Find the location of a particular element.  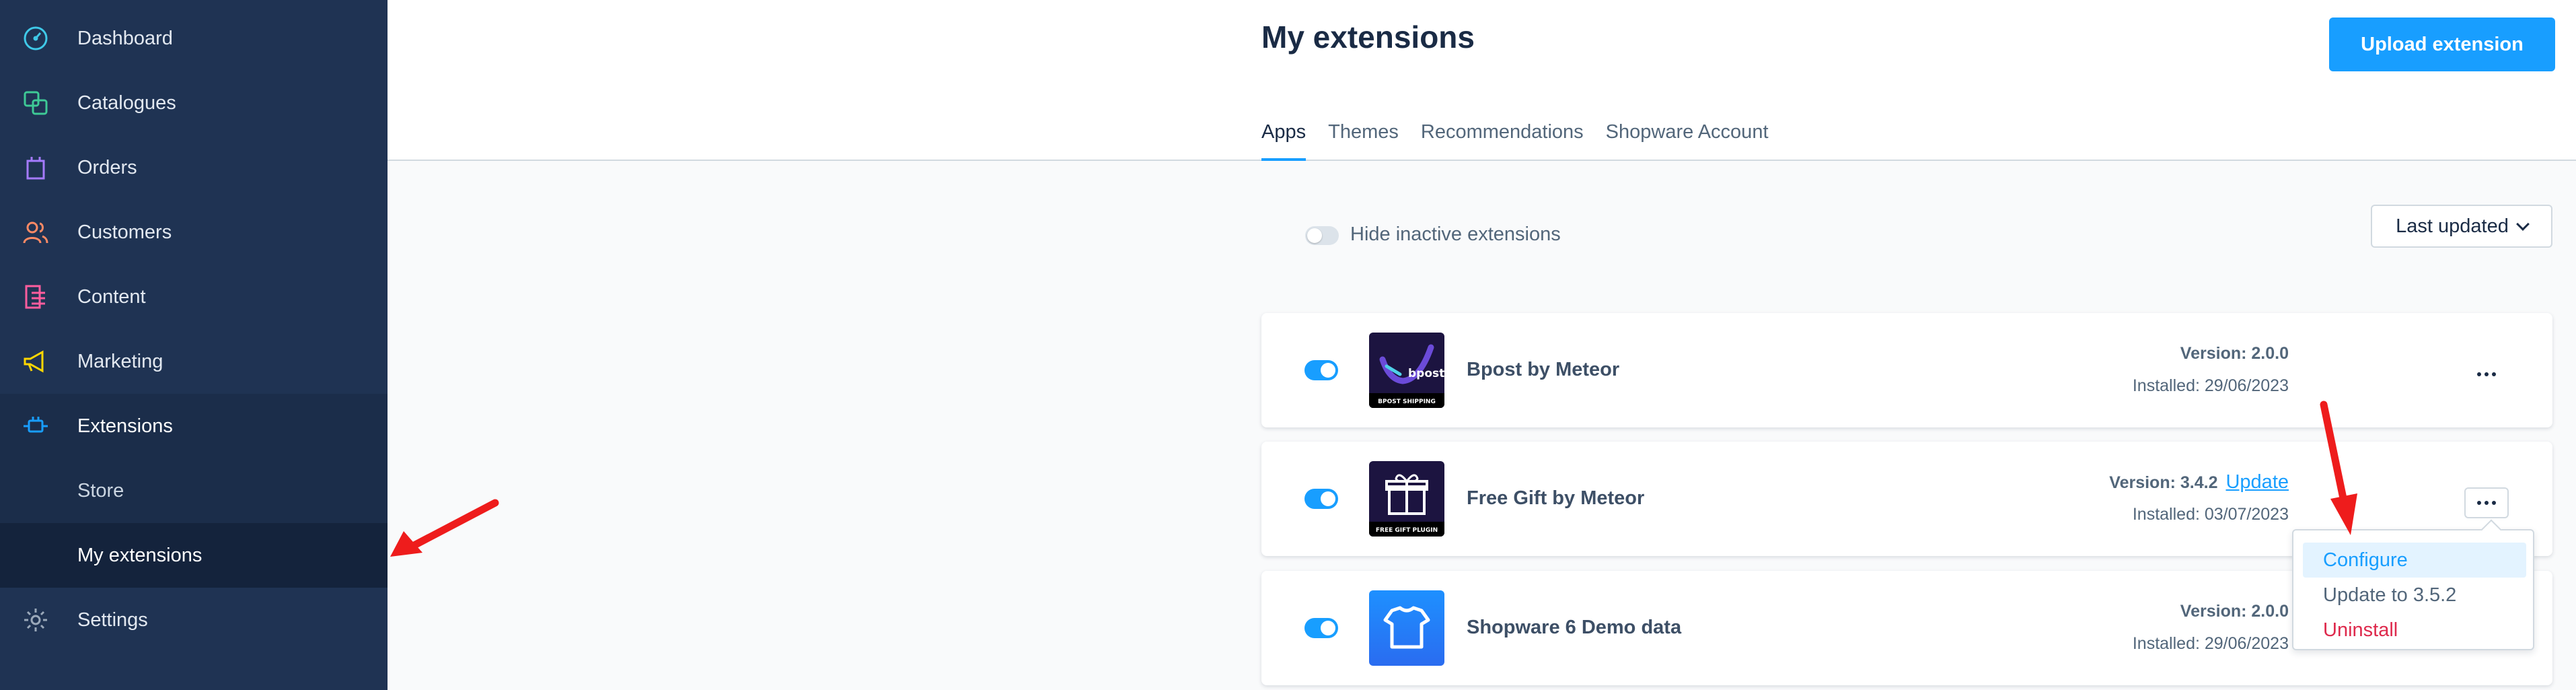

extension-name: Shopware 6 Demo data is located at coordinates (1574, 627).